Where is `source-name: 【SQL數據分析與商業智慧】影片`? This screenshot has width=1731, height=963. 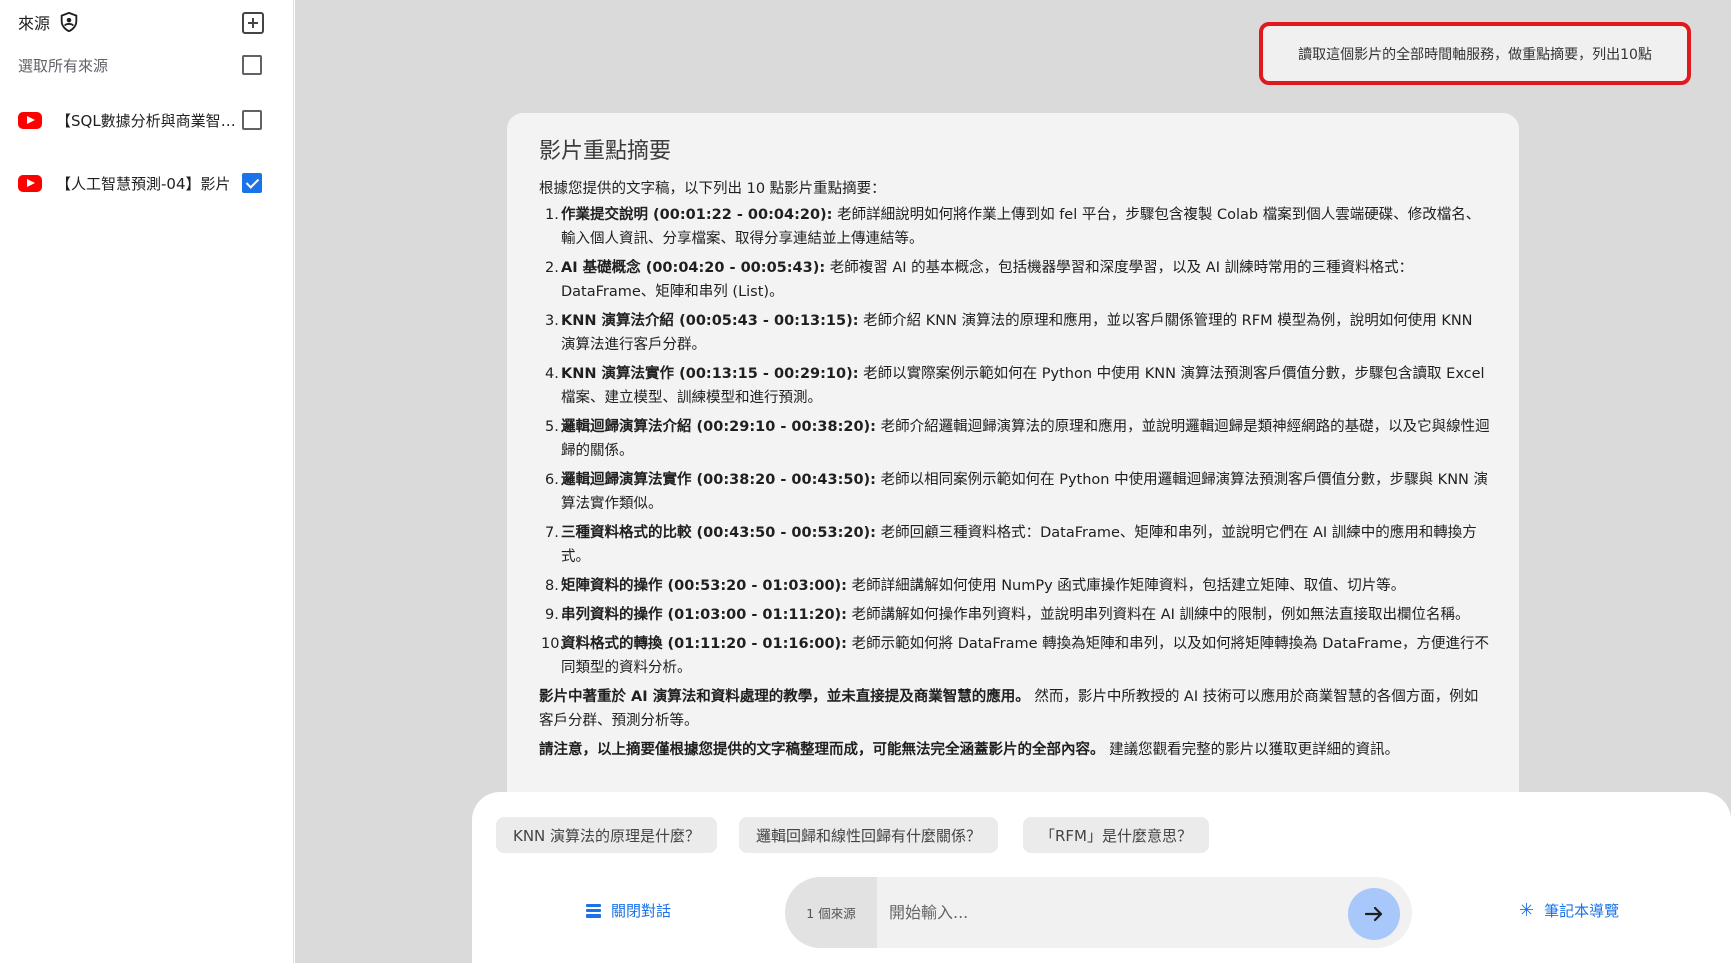
source-name: 【SQL數據分析與商業智慧】影片 is located at coordinates (146, 120).